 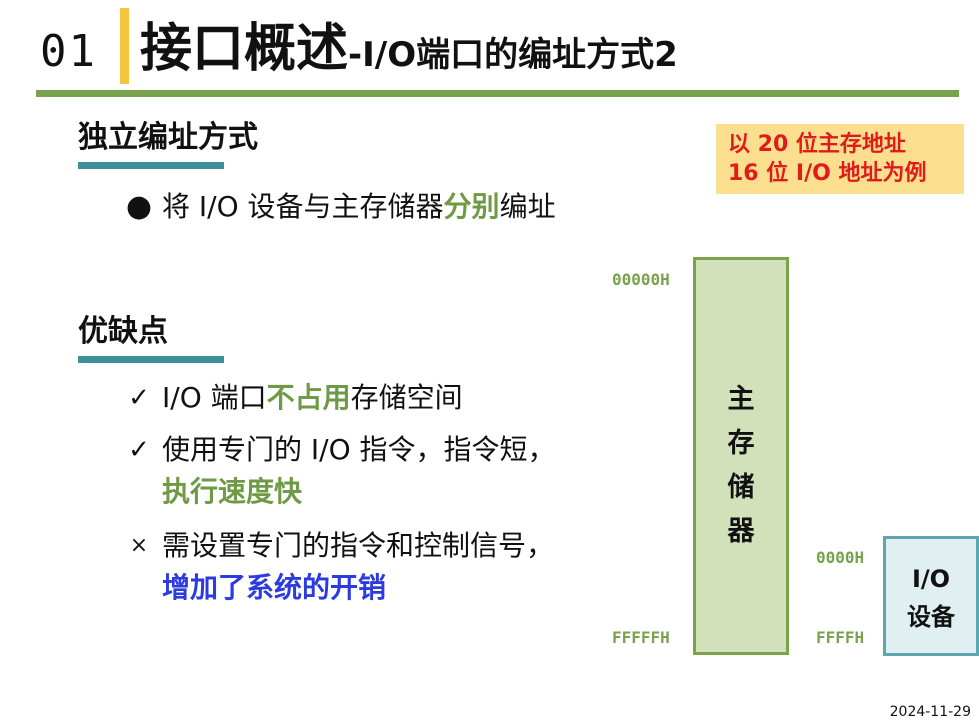 What do you see at coordinates (931, 598) in the screenshot?
I see `io-device-label: I/O 设备` at bounding box center [931, 598].